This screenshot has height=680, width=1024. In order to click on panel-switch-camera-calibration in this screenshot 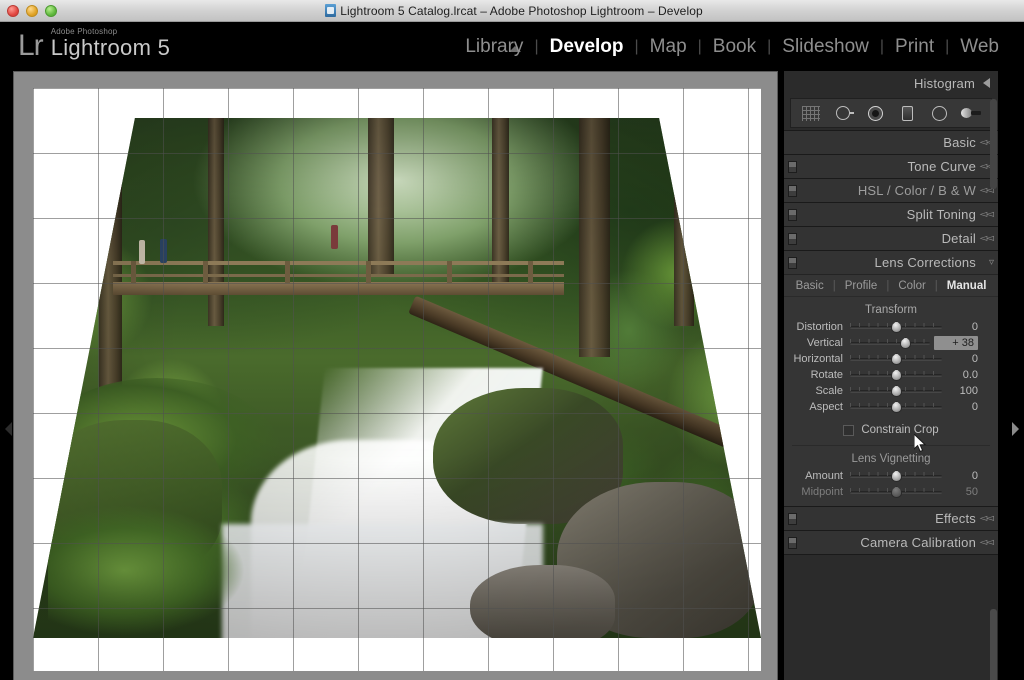, I will do `click(792, 543)`.